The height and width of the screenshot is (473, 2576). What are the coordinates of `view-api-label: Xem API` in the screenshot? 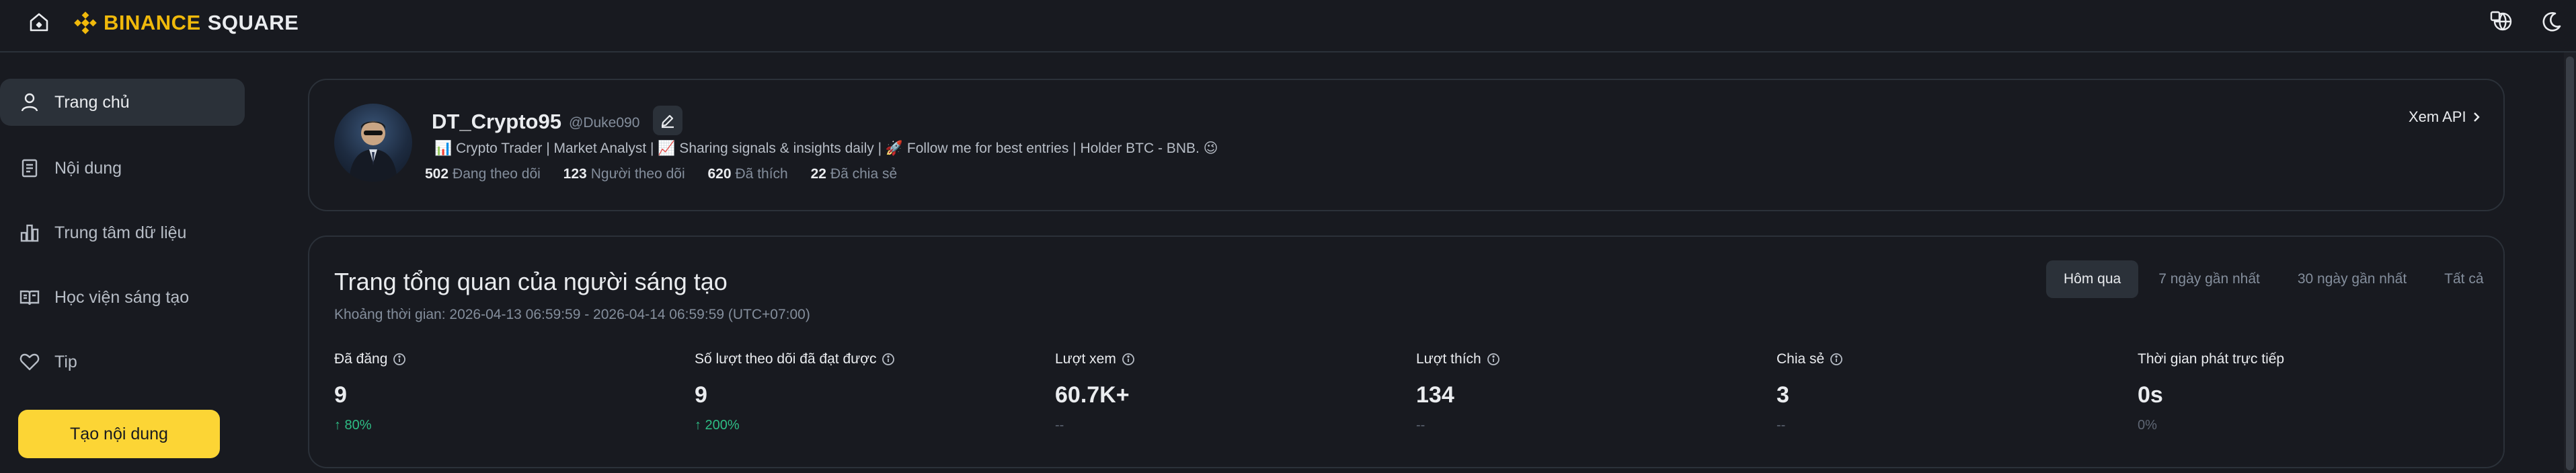 It's located at (2438, 116).